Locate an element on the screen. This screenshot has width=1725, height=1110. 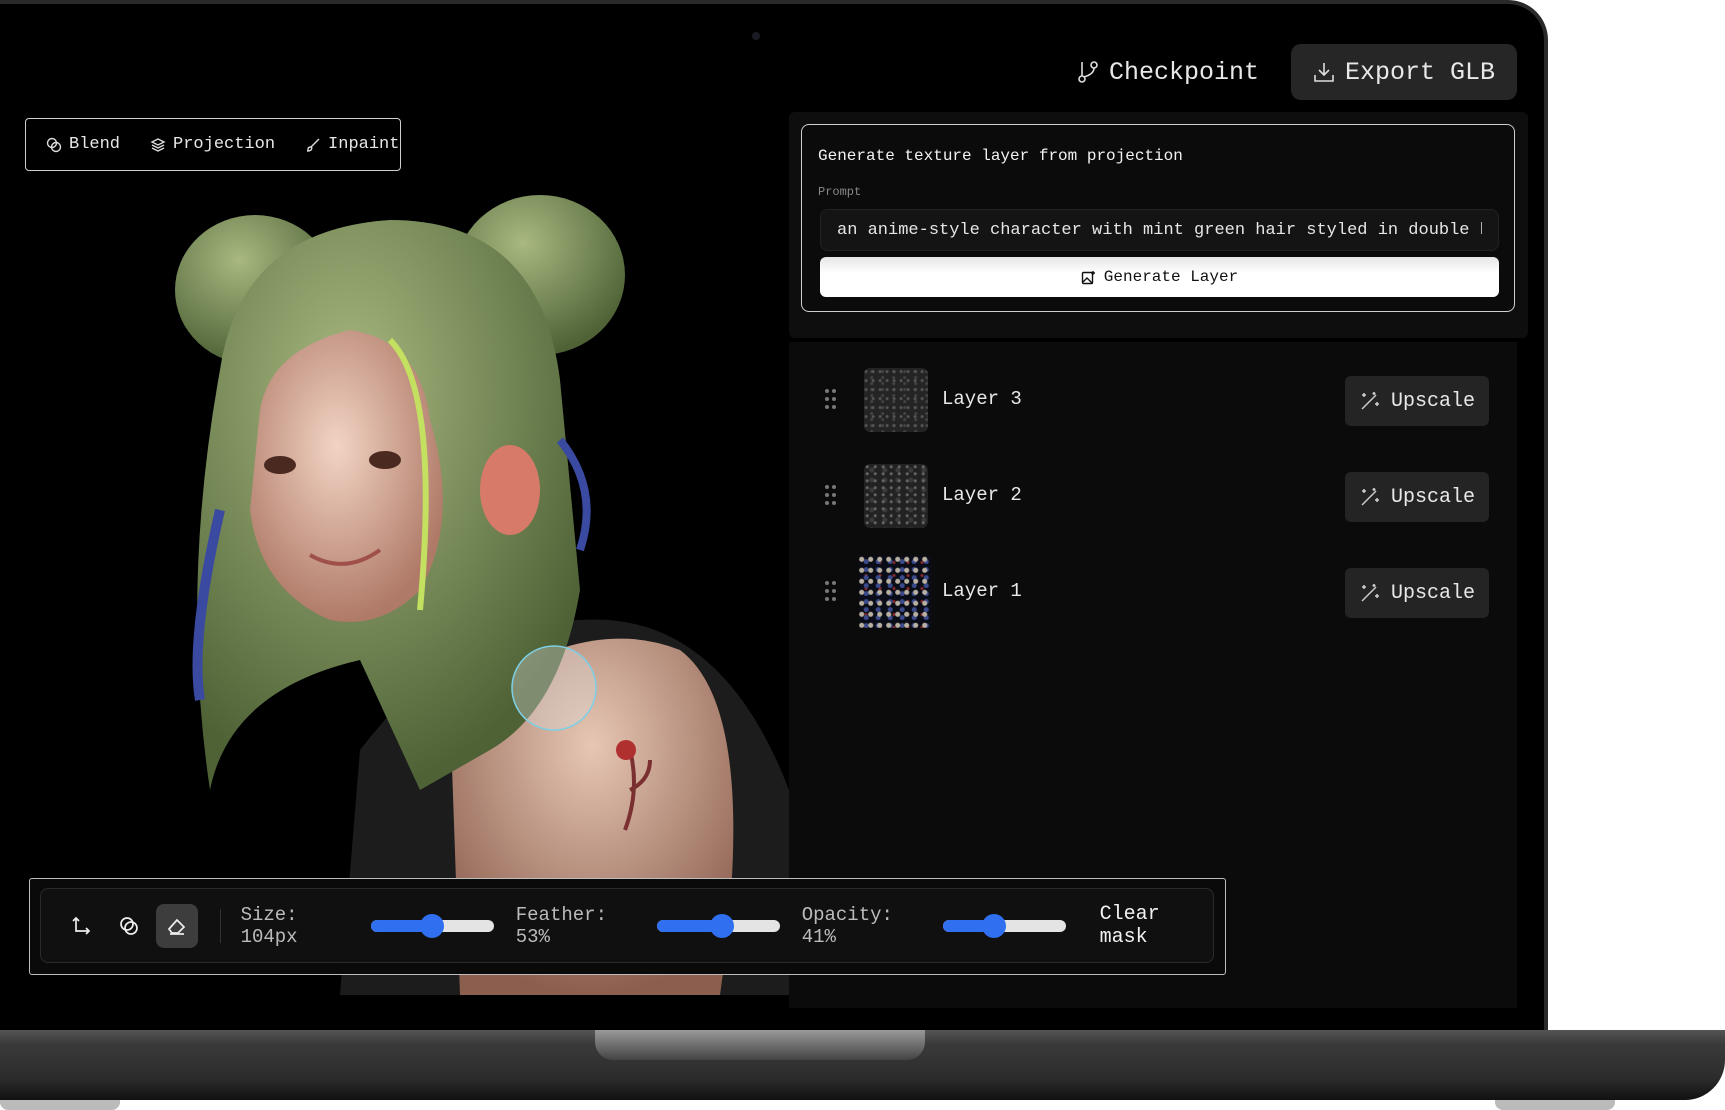
image-plus-icon is located at coordinates (1088, 277).